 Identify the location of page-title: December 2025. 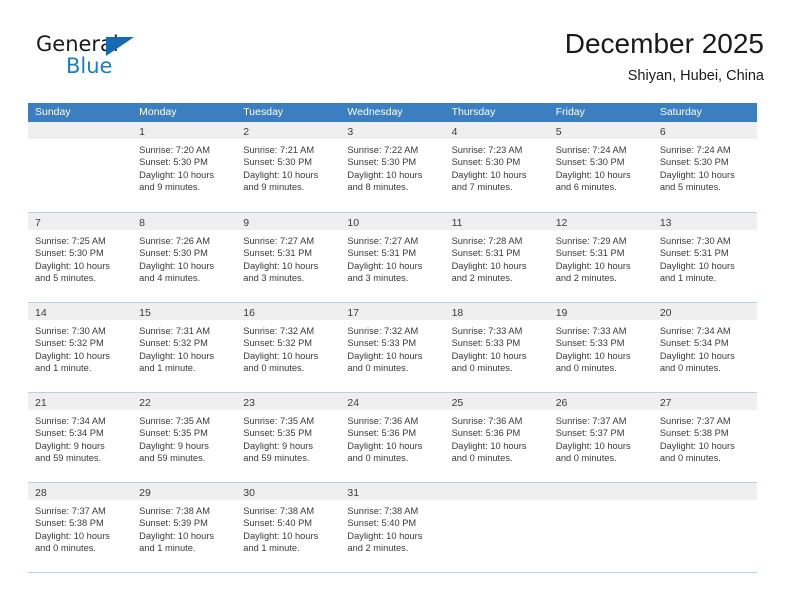
(664, 43).